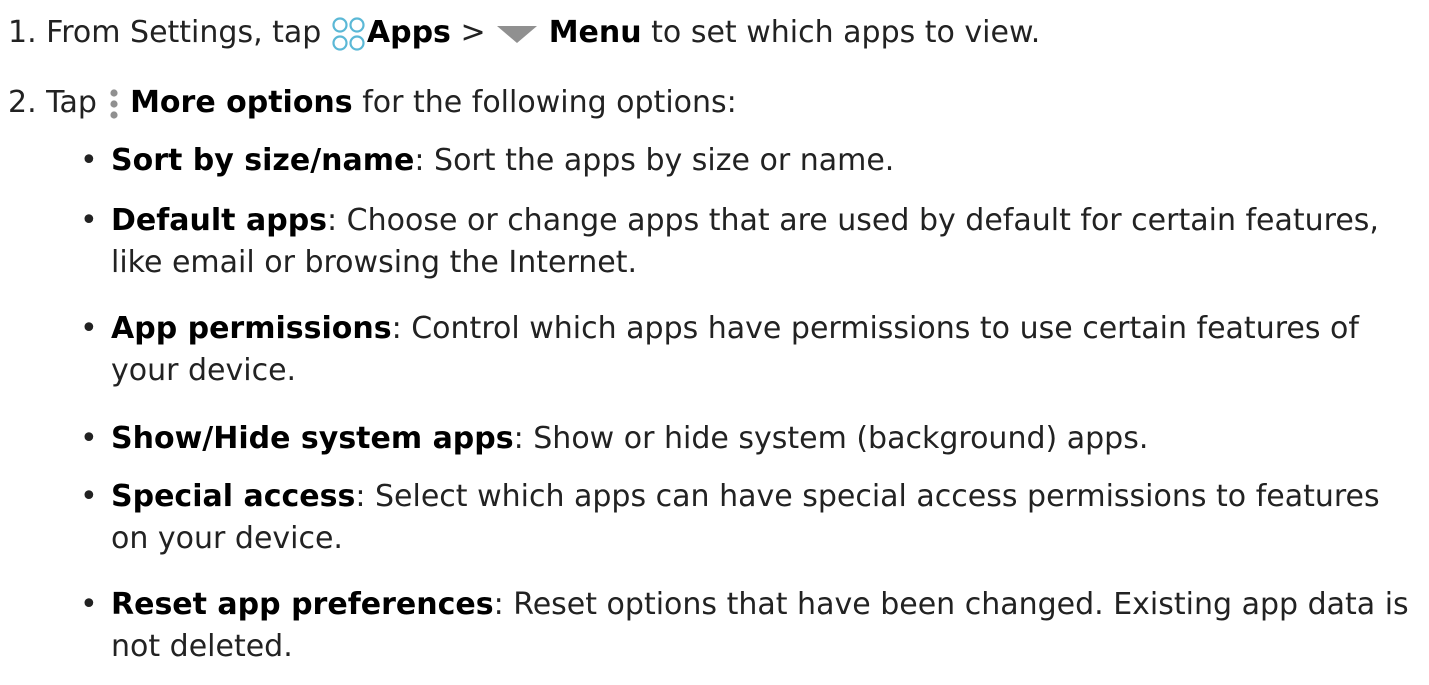  What do you see at coordinates (184, 32) in the screenshot?
I see `step-text: From Settings, tap` at bounding box center [184, 32].